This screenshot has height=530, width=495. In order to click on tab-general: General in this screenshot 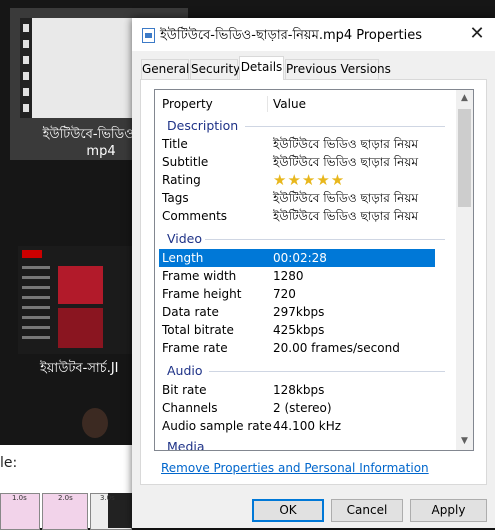, I will do `click(165, 69)`.